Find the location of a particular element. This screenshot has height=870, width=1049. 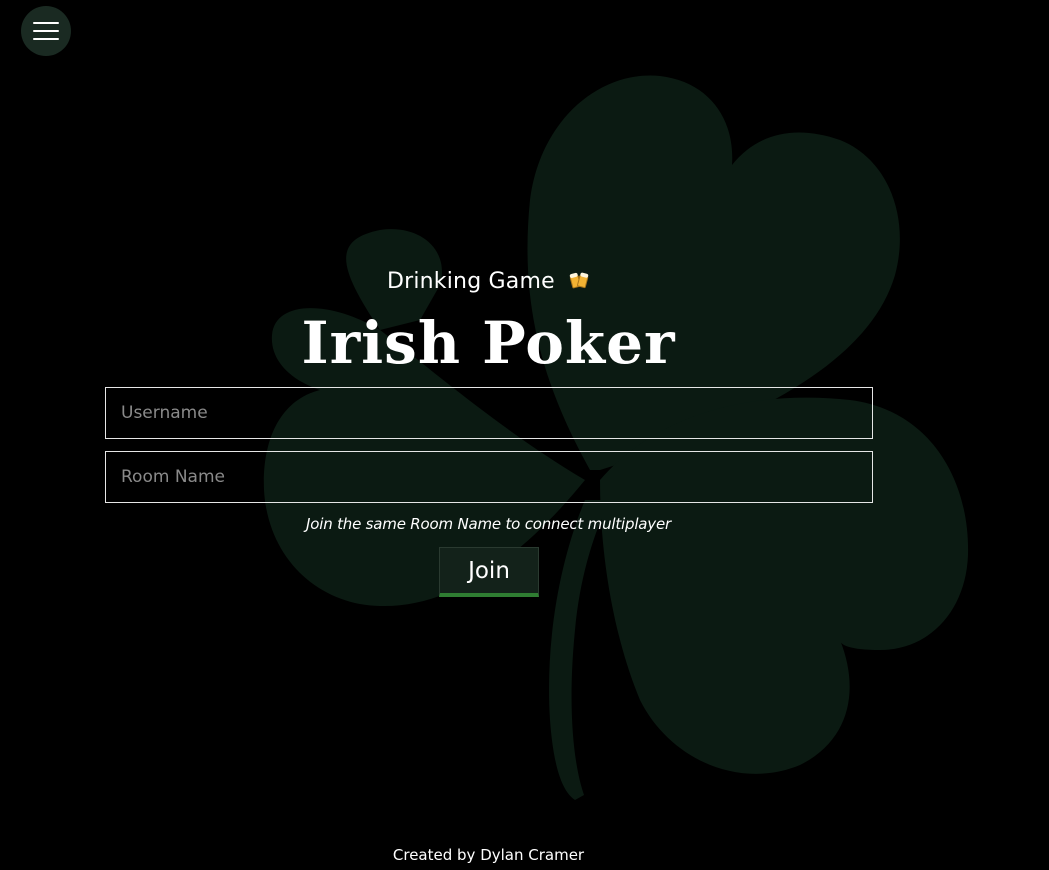

menu-button is located at coordinates (46, 31).